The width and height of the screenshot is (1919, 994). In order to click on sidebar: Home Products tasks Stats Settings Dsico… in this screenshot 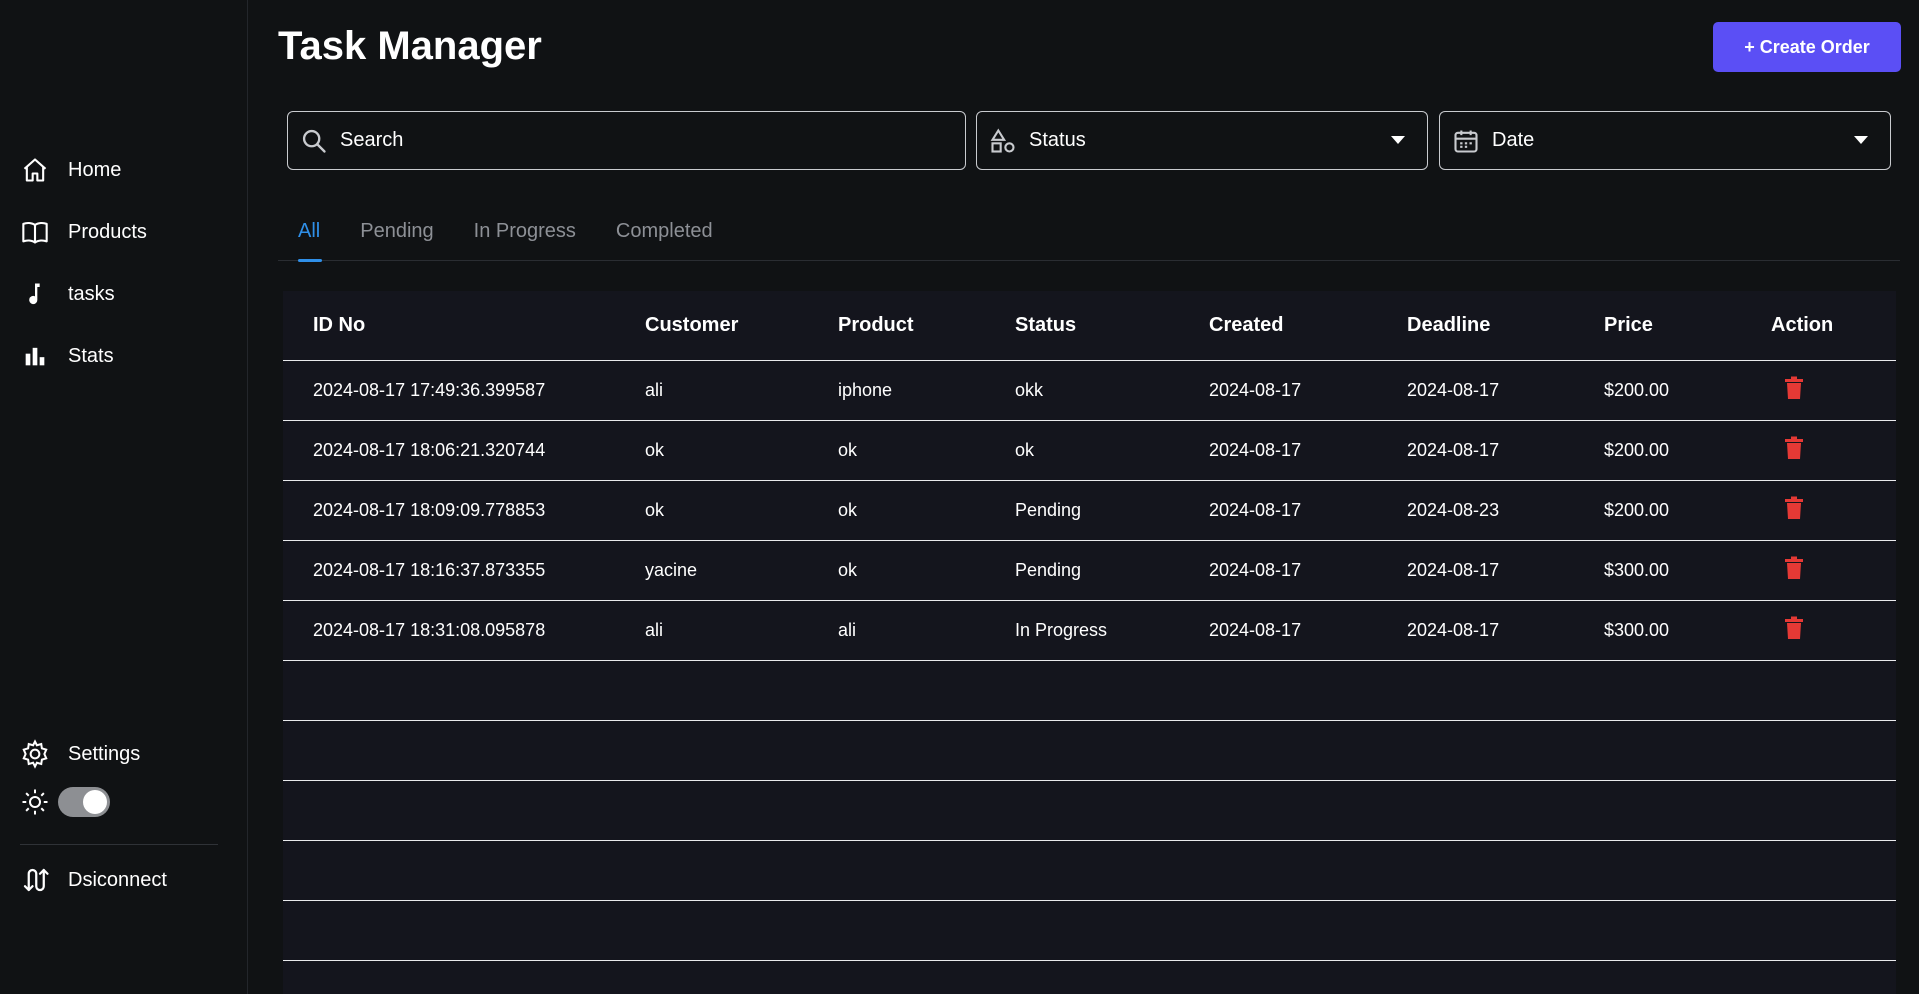, I will do `click(124, 497)`.